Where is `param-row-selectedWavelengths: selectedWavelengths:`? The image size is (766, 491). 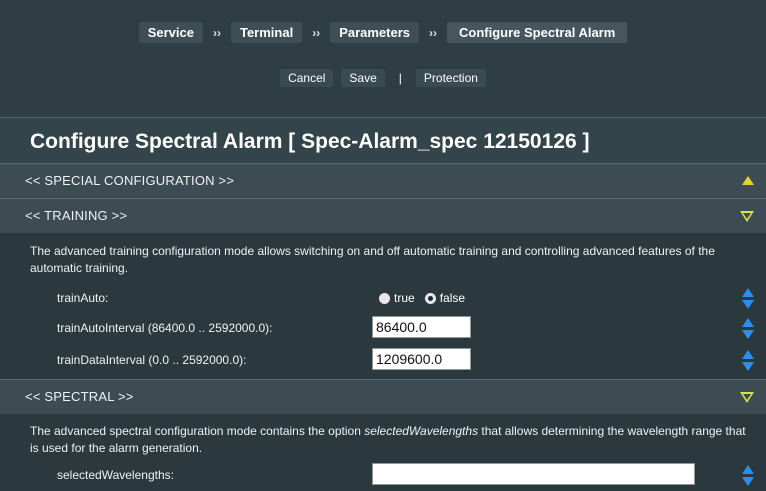
param-row-selectedWavelengths: selectedWavelengths: is located at coordinates (383, 476).